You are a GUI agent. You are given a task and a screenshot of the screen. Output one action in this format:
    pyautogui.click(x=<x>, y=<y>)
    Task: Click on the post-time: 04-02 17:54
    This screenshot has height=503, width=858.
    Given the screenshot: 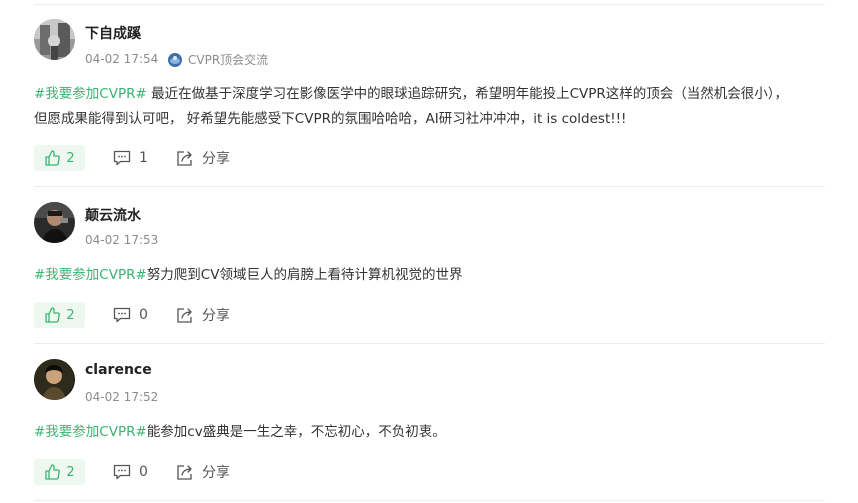 What is the action you would take?
    pyautogui.click(x=122, y=59)
    